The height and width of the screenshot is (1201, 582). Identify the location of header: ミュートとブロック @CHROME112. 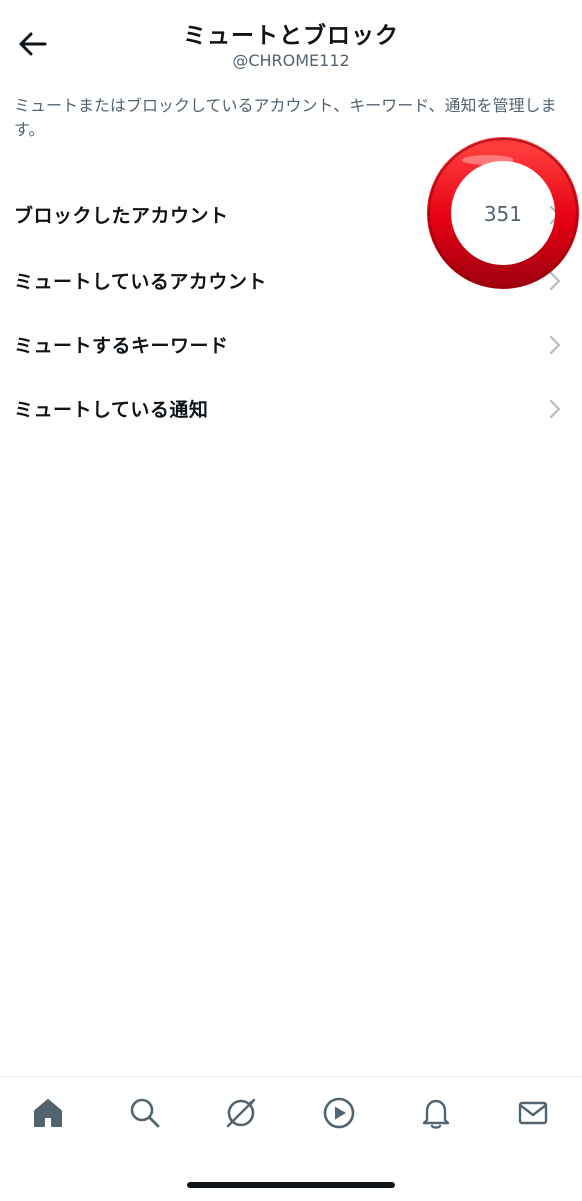
(291, 45).